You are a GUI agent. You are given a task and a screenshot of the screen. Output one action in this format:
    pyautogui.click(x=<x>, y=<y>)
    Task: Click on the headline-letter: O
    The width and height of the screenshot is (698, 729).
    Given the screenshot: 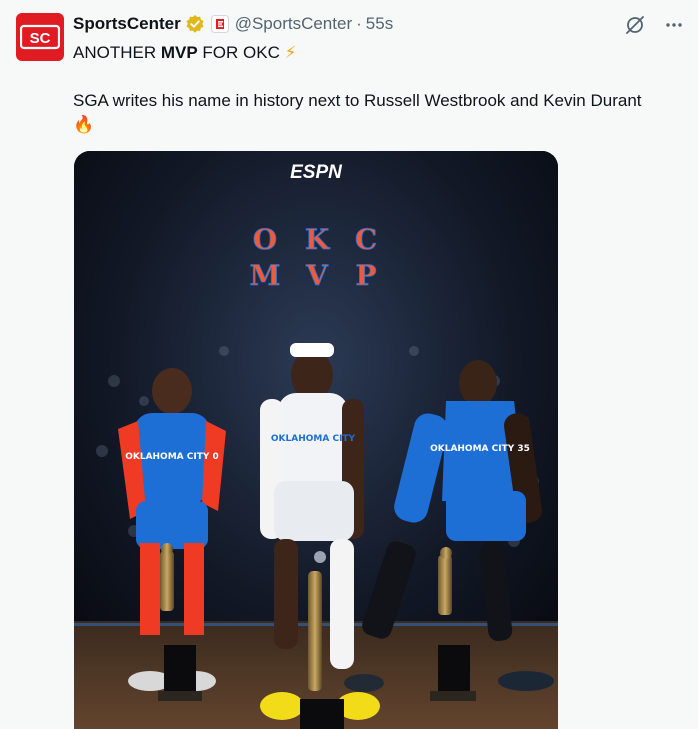 What is the action you would take?
    pyautogui.click(x=265, y=239)
    